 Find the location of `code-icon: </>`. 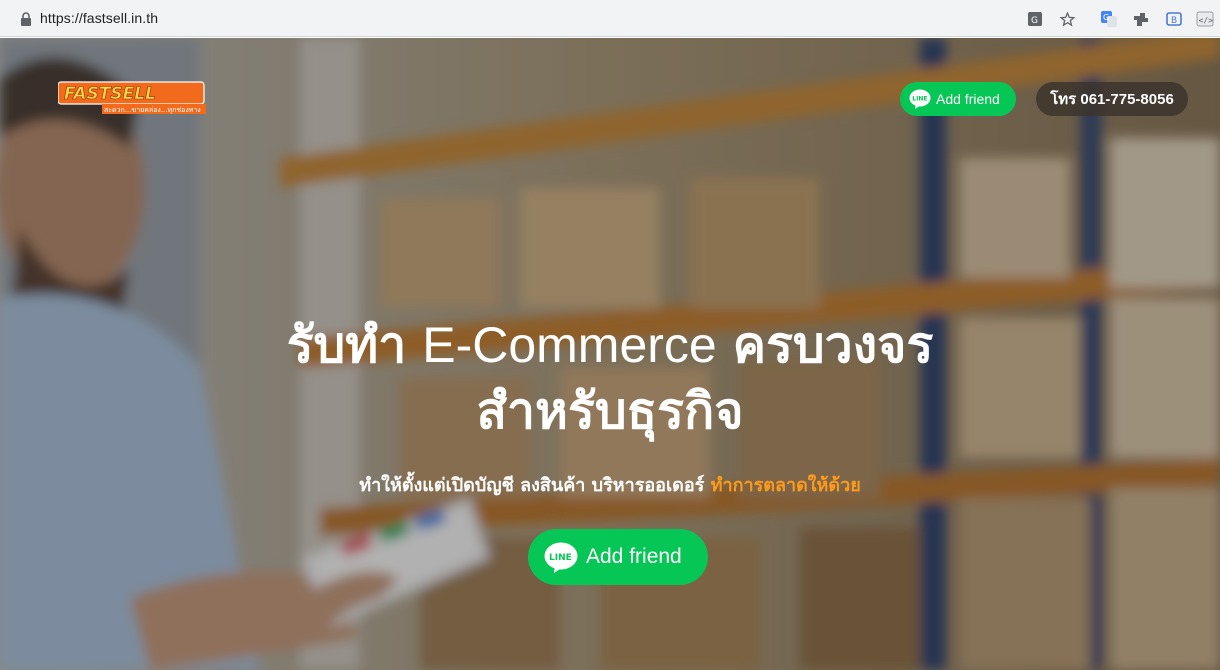

code-icon: </> is located at coordinates (1205, 19).